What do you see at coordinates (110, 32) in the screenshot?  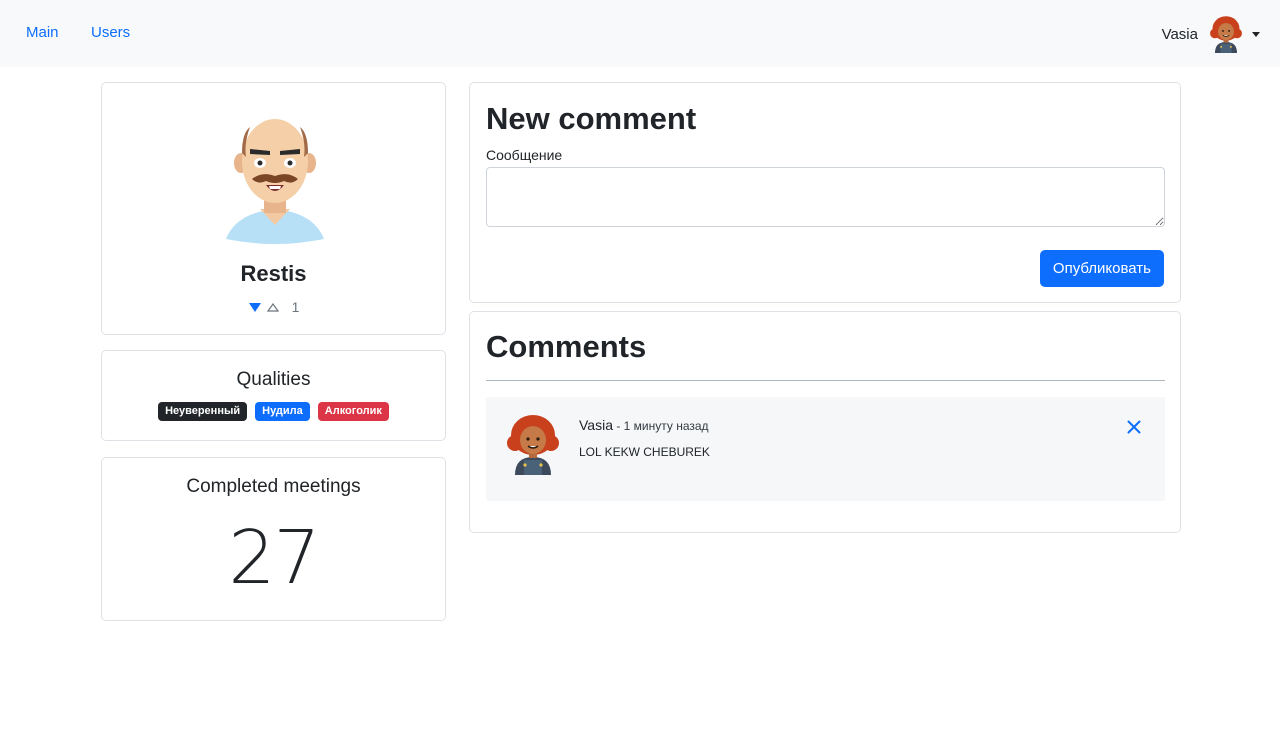 I see `nav-link-users: Users` at bounding box center [110, 32].